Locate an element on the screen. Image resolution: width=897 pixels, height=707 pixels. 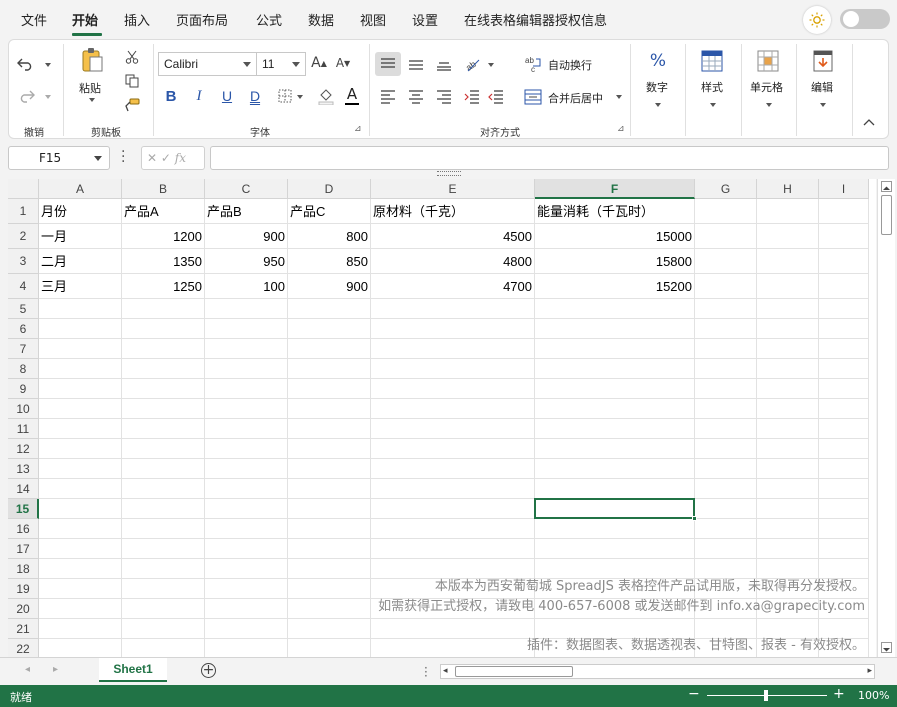
cell-h6 is located at coordinates (788, 329).